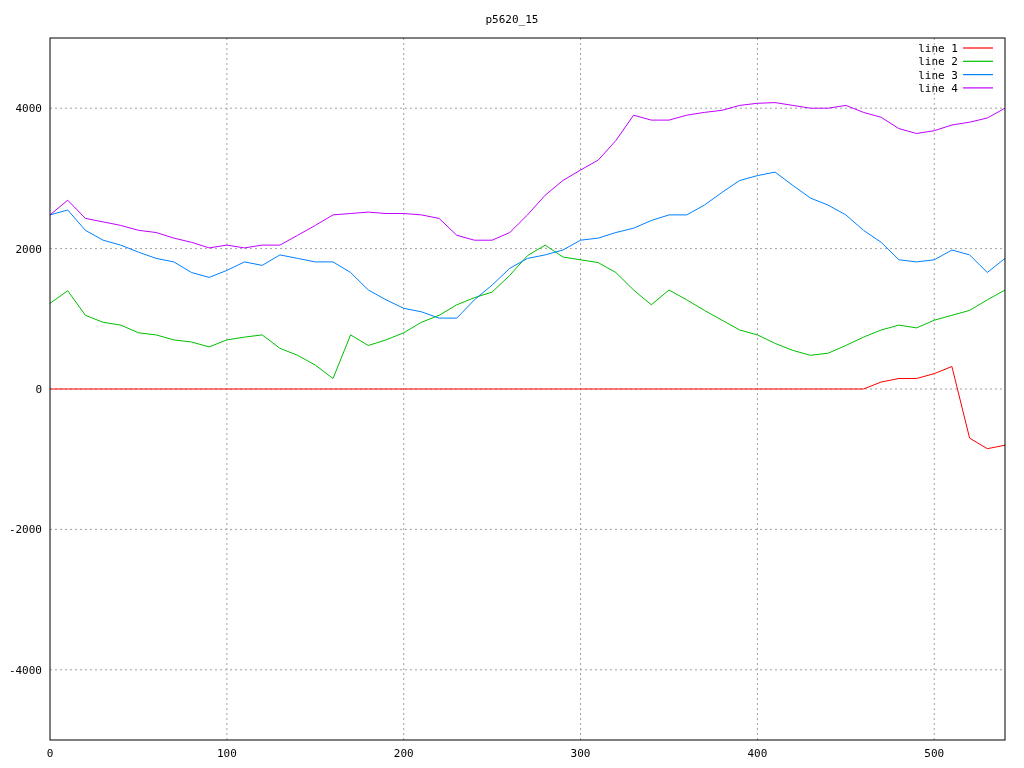 The width and height of the screenshot is (1024, 768). Describe the element at coordinates (50, 753) in the screenshot. I see `x-tick-label: 0` at that location.